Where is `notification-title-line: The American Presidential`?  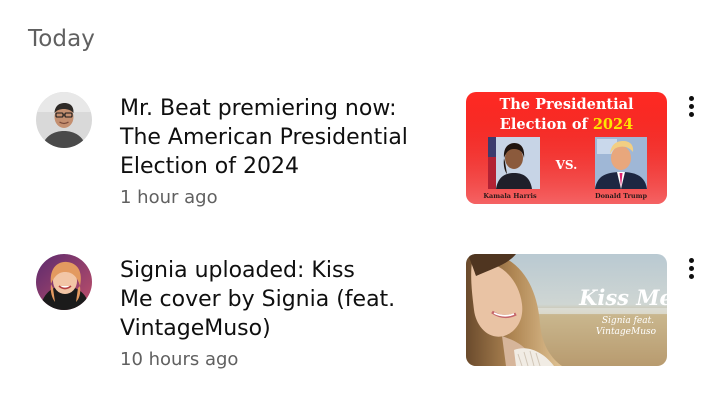 notification-title-line: The American Presidential is located at coordinates (264, 137).